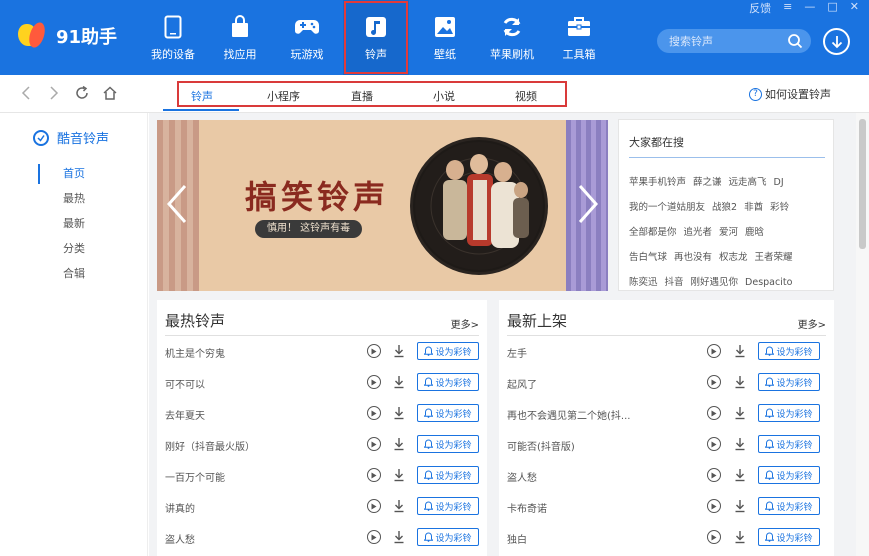 Image resolution: width=869 pixels, height=556 pixels. What do you see at coordinates (110, 93) in the screenshot?
I see `home-icon` at bounding box center [110, 93].